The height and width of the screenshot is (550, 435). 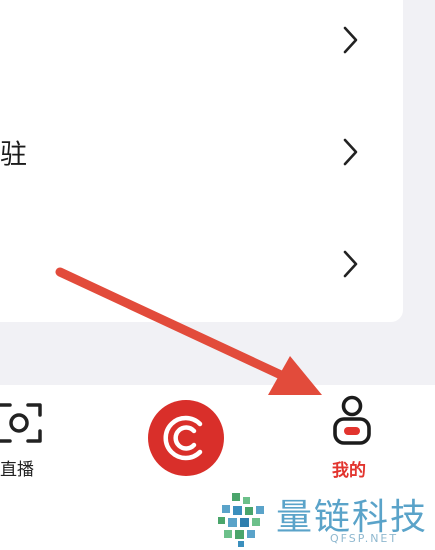 What do you see at coordinates (21, 423) in the screenshot?
I see `live-camera-icon` at bounding box center [21, 423].